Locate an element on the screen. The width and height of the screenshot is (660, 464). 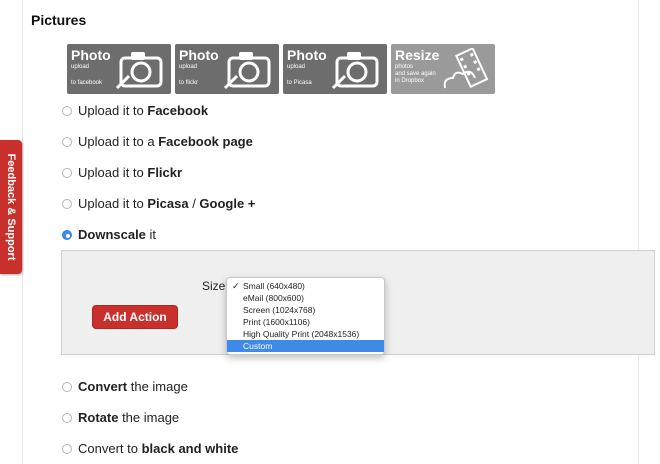
add-action-button: Add Action is located at coordinates (135, 317).